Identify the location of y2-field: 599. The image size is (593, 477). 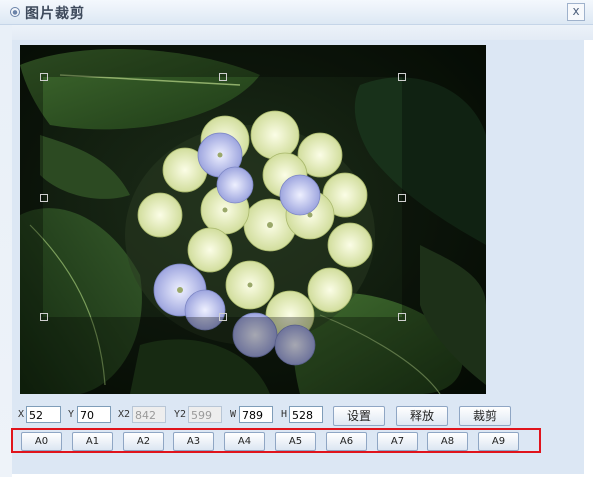
(205, 414).